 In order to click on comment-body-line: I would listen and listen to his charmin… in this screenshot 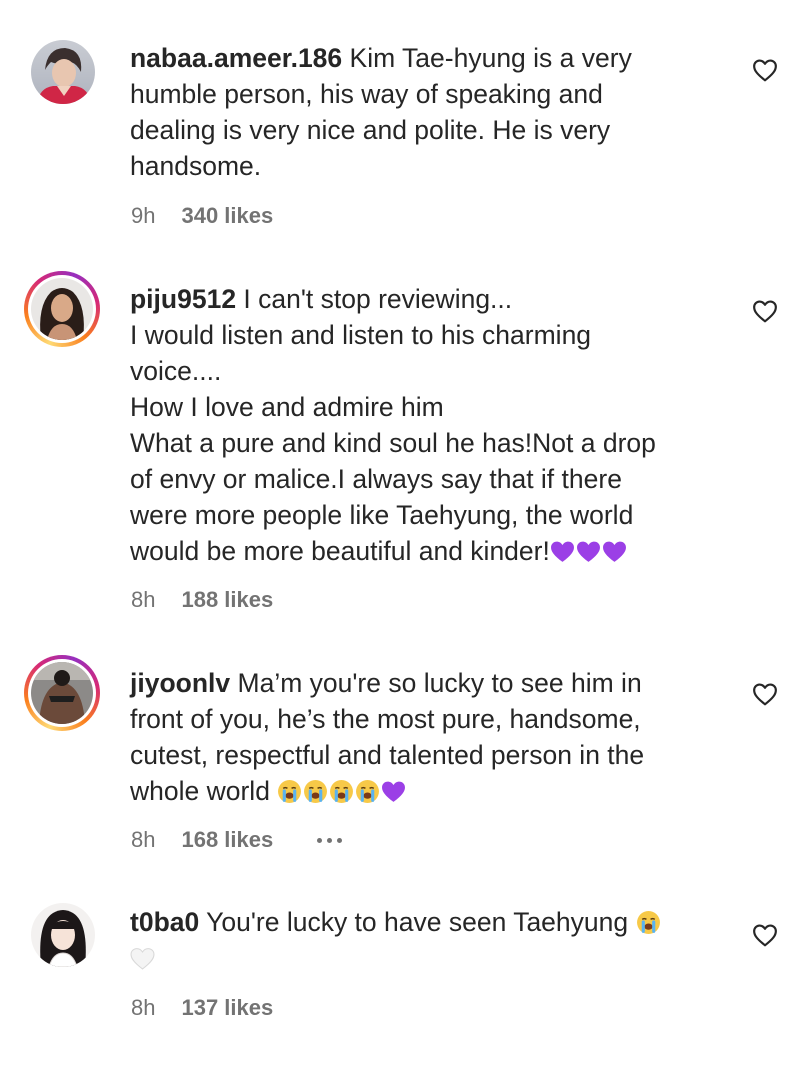, I will do `click(361, 335)`.